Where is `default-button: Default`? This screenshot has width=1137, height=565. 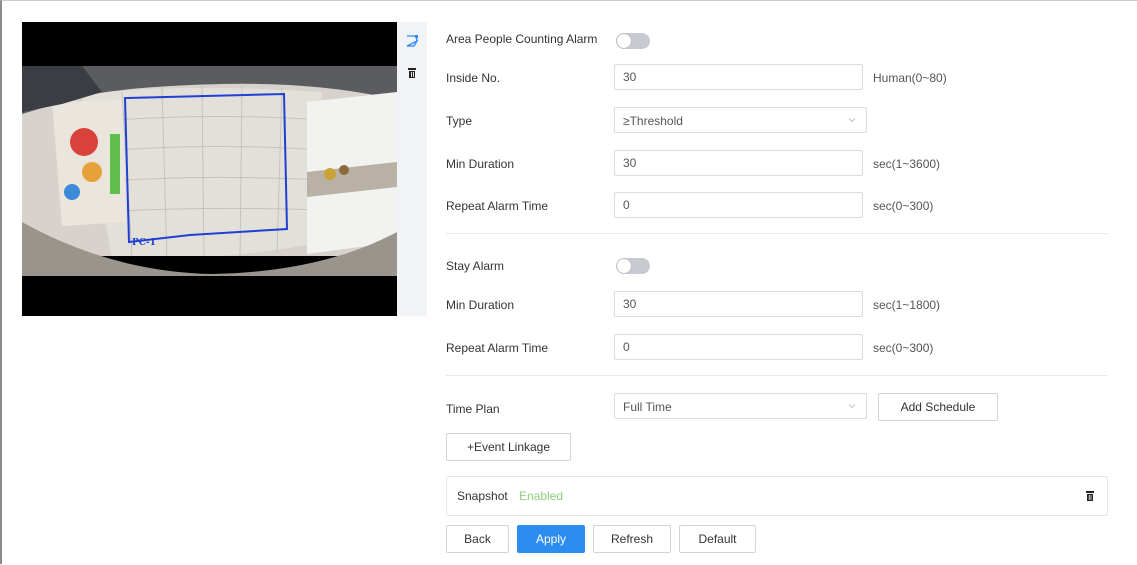 default-button: Default is located at coordinates (717, 539).